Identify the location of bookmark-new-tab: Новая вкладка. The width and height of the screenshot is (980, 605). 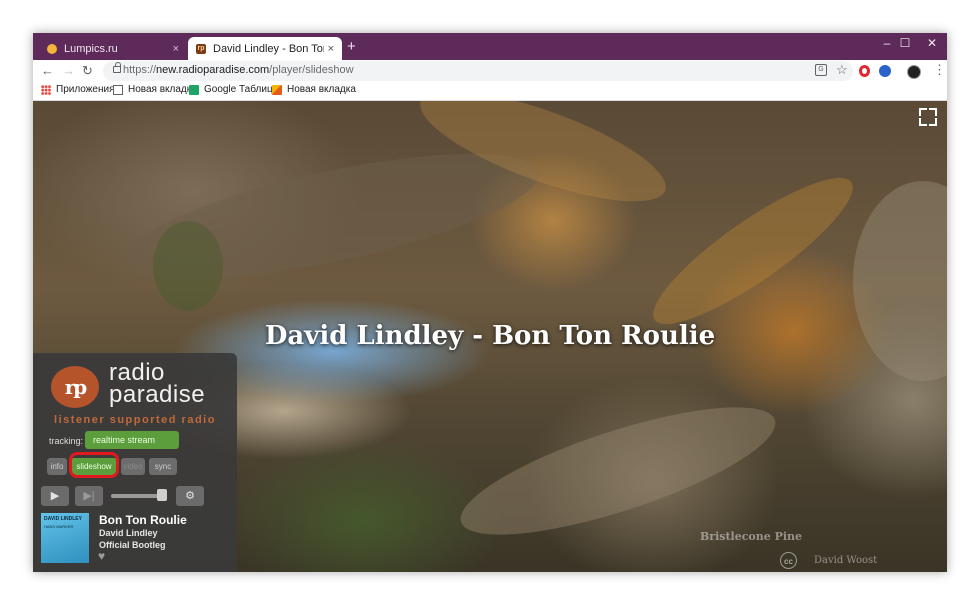
(155, 89).